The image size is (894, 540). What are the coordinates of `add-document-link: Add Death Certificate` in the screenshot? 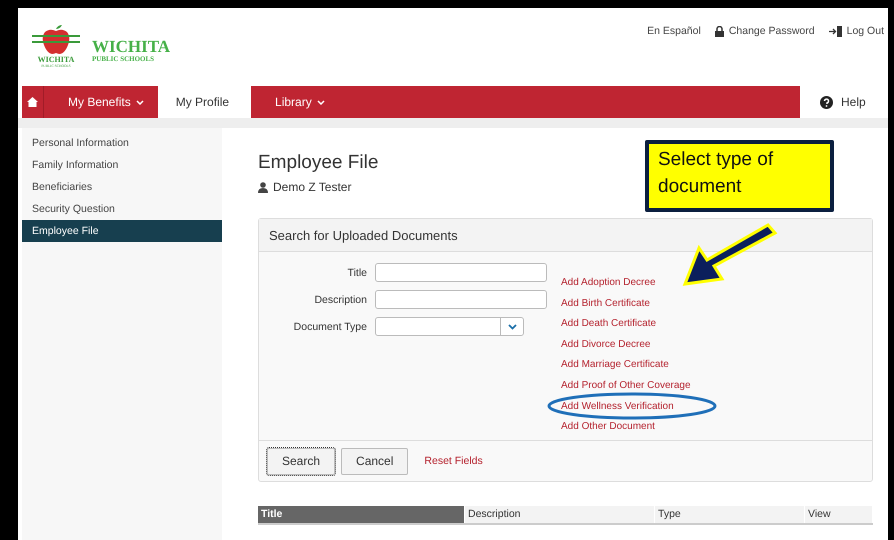 It's located at (608, 324).